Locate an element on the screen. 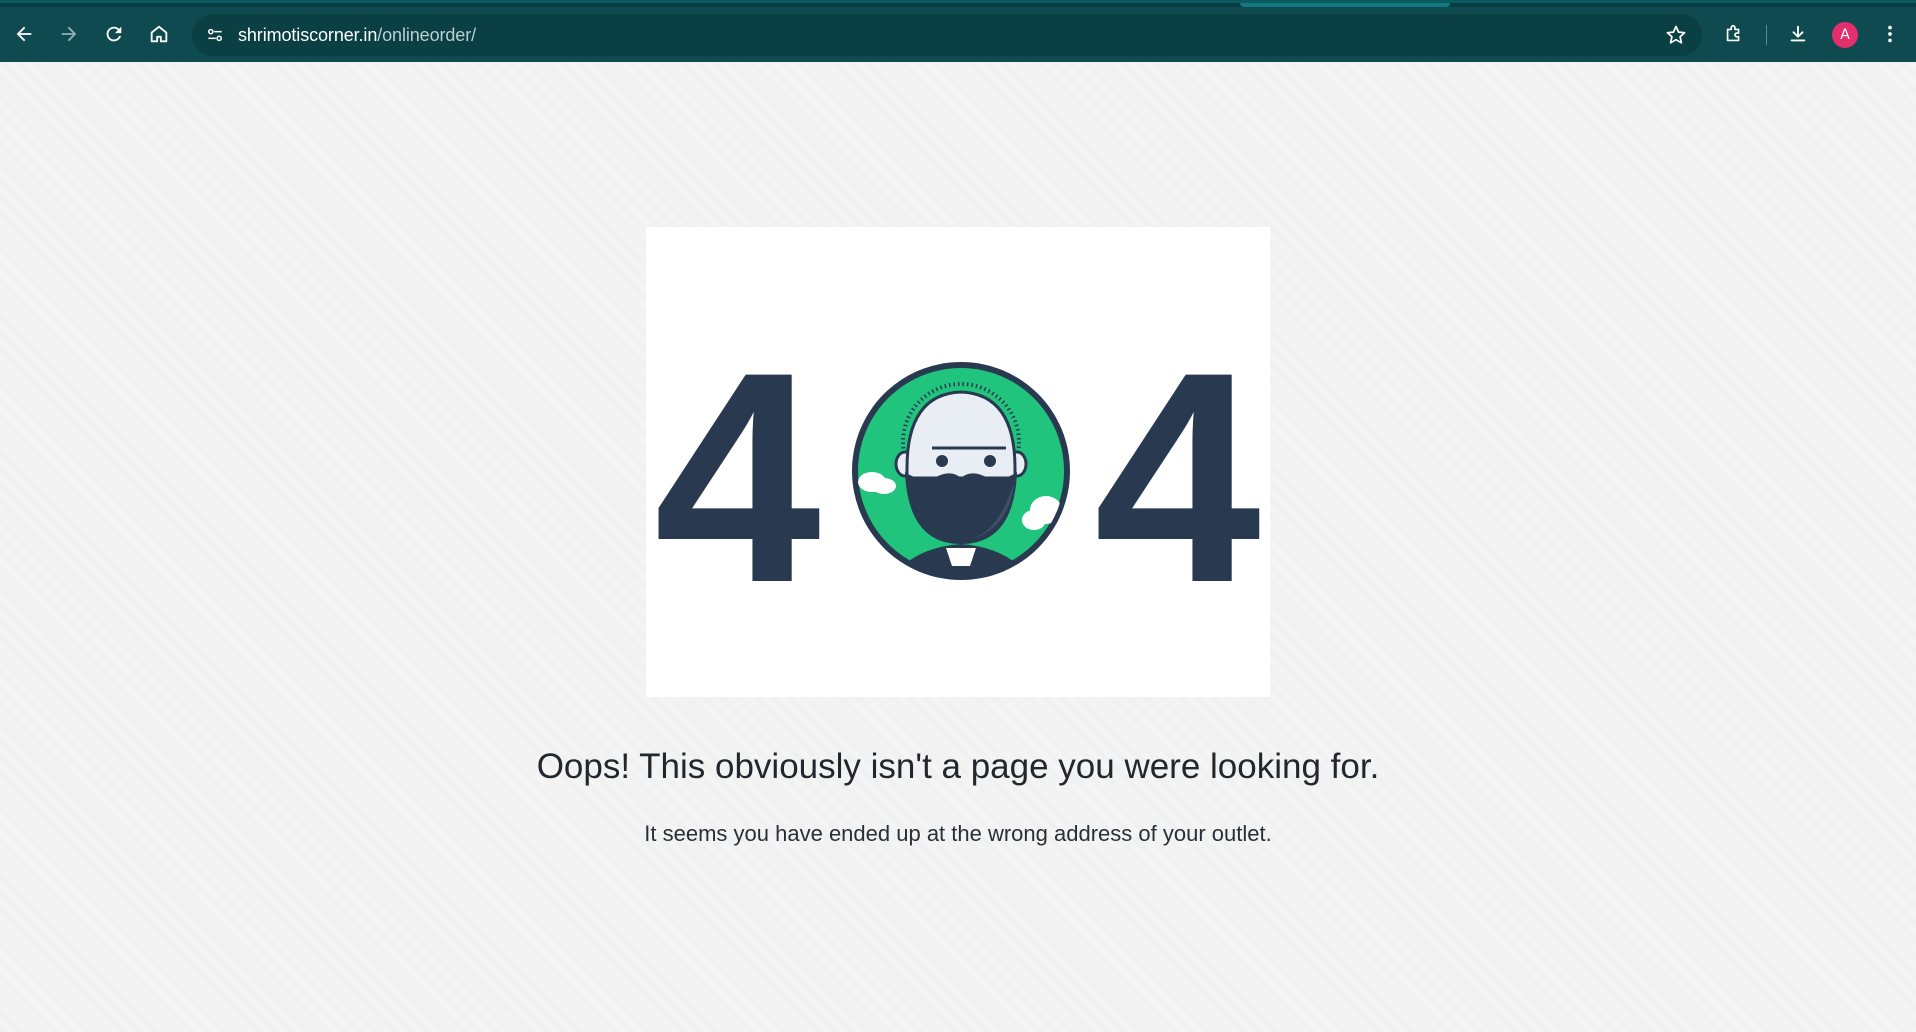 This screenshot has height=1032, width=1916. site-info-icon is located at coordinates (215, 35).